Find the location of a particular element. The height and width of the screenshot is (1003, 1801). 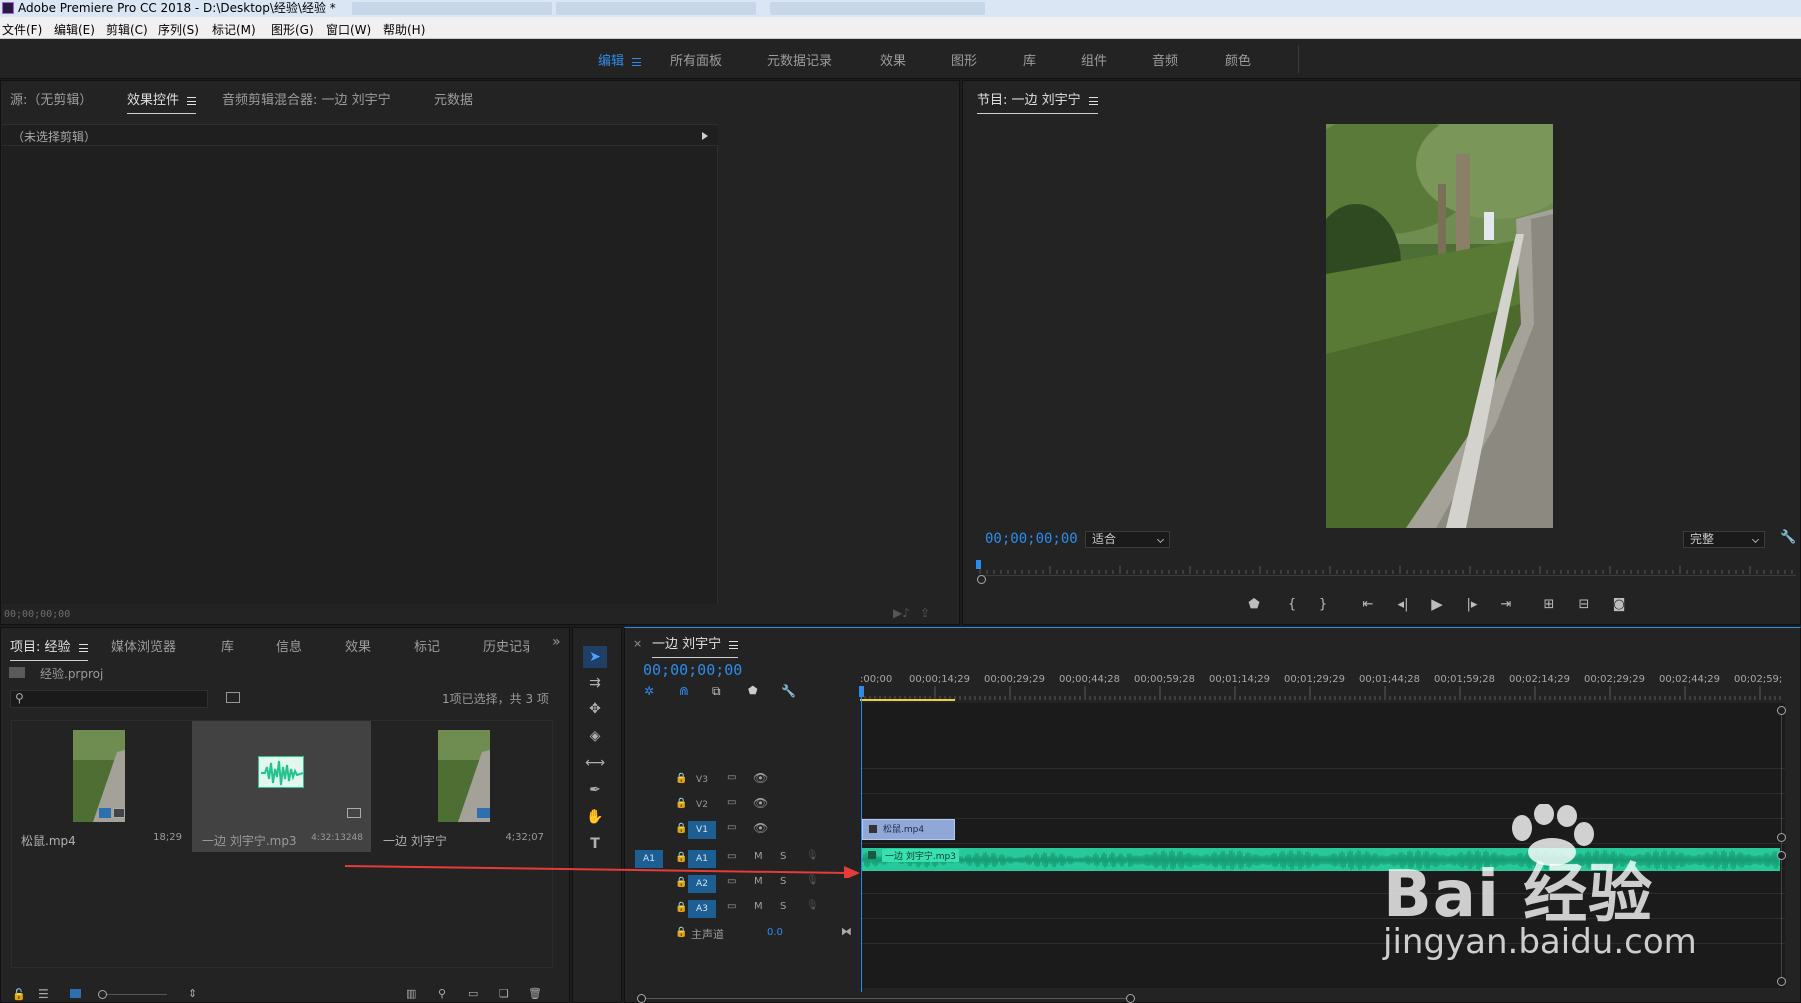

track-target-v3: V3 is located at coordinates (702, 780).